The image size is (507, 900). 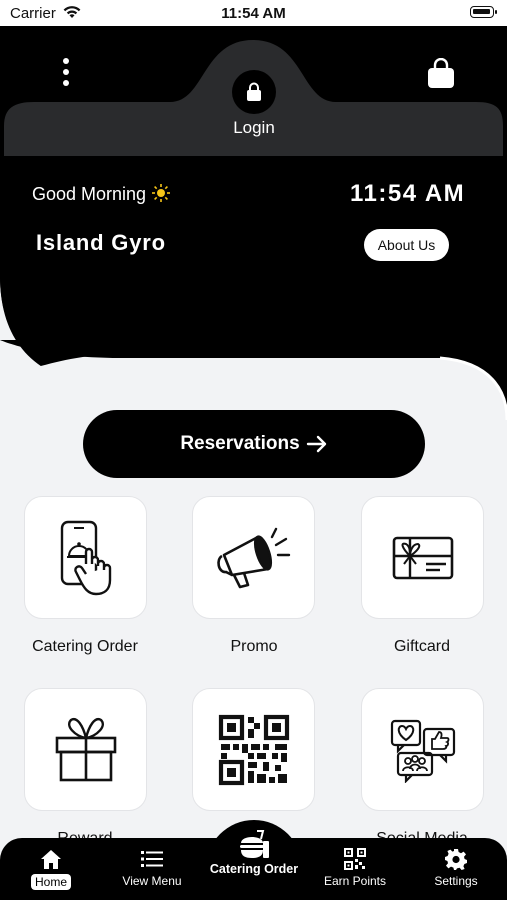 What do you see at coordinates (456, 881) in the screenshot?
I see `tab-settings-label: Settings` at bounding box center [456, 881].